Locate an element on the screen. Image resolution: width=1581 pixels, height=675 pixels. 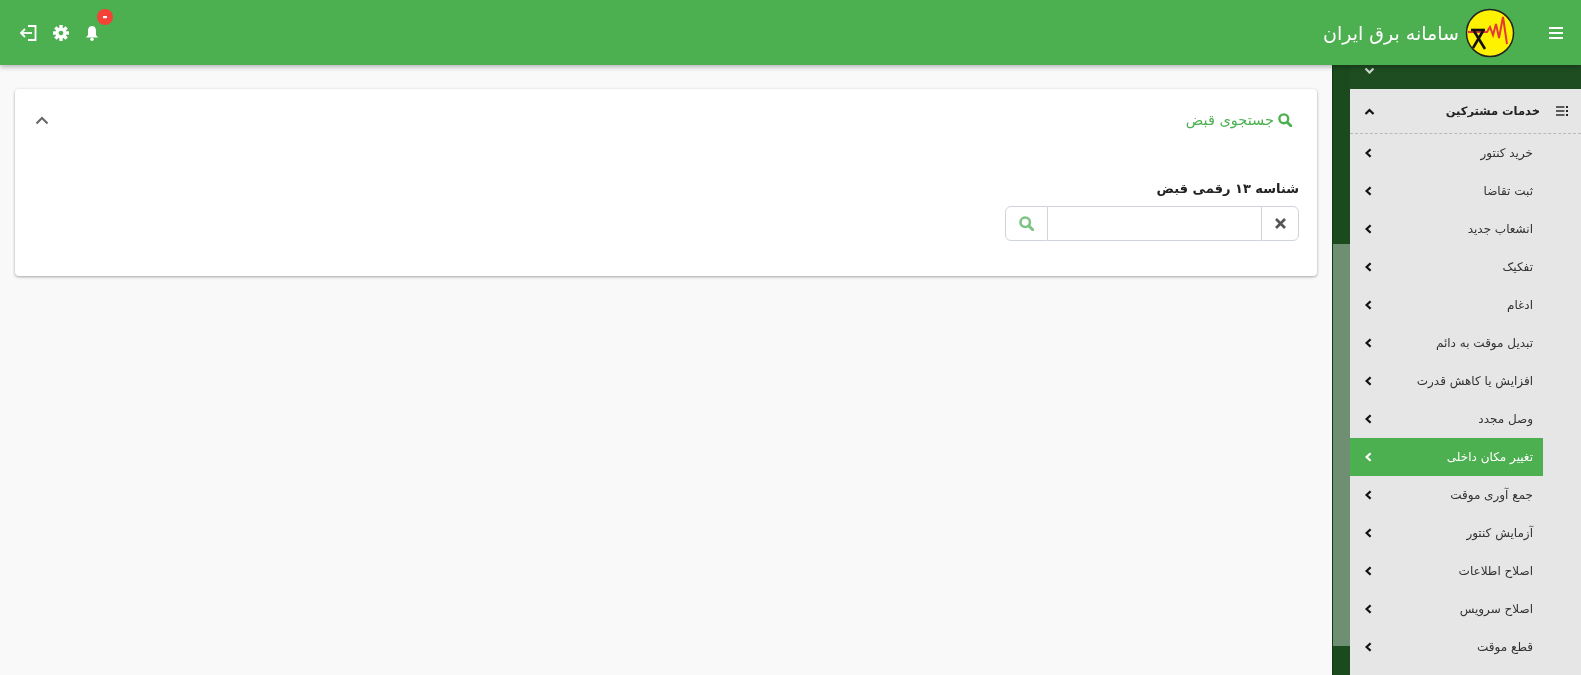
menu-item: اصلاح سرویس is located at coordinates (1446, 609).